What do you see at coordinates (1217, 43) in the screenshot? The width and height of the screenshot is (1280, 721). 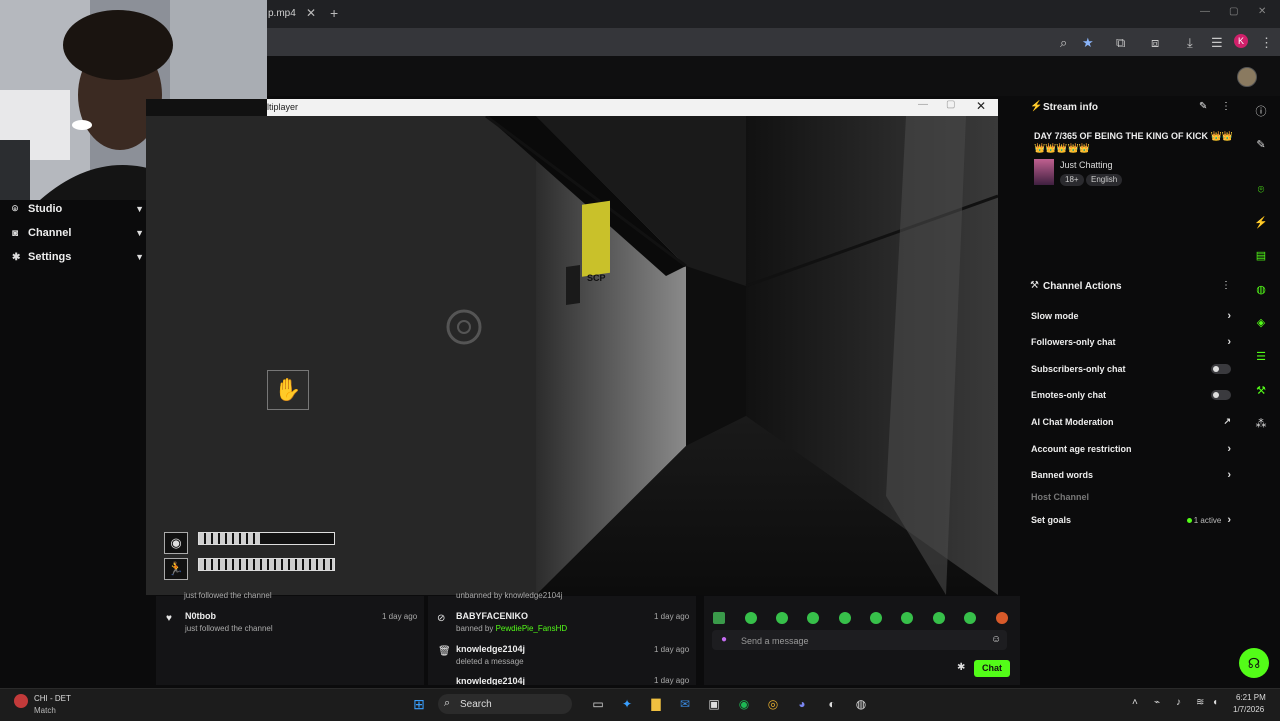 I see `media-icon: ☰` at bounding box center [1217, 43].